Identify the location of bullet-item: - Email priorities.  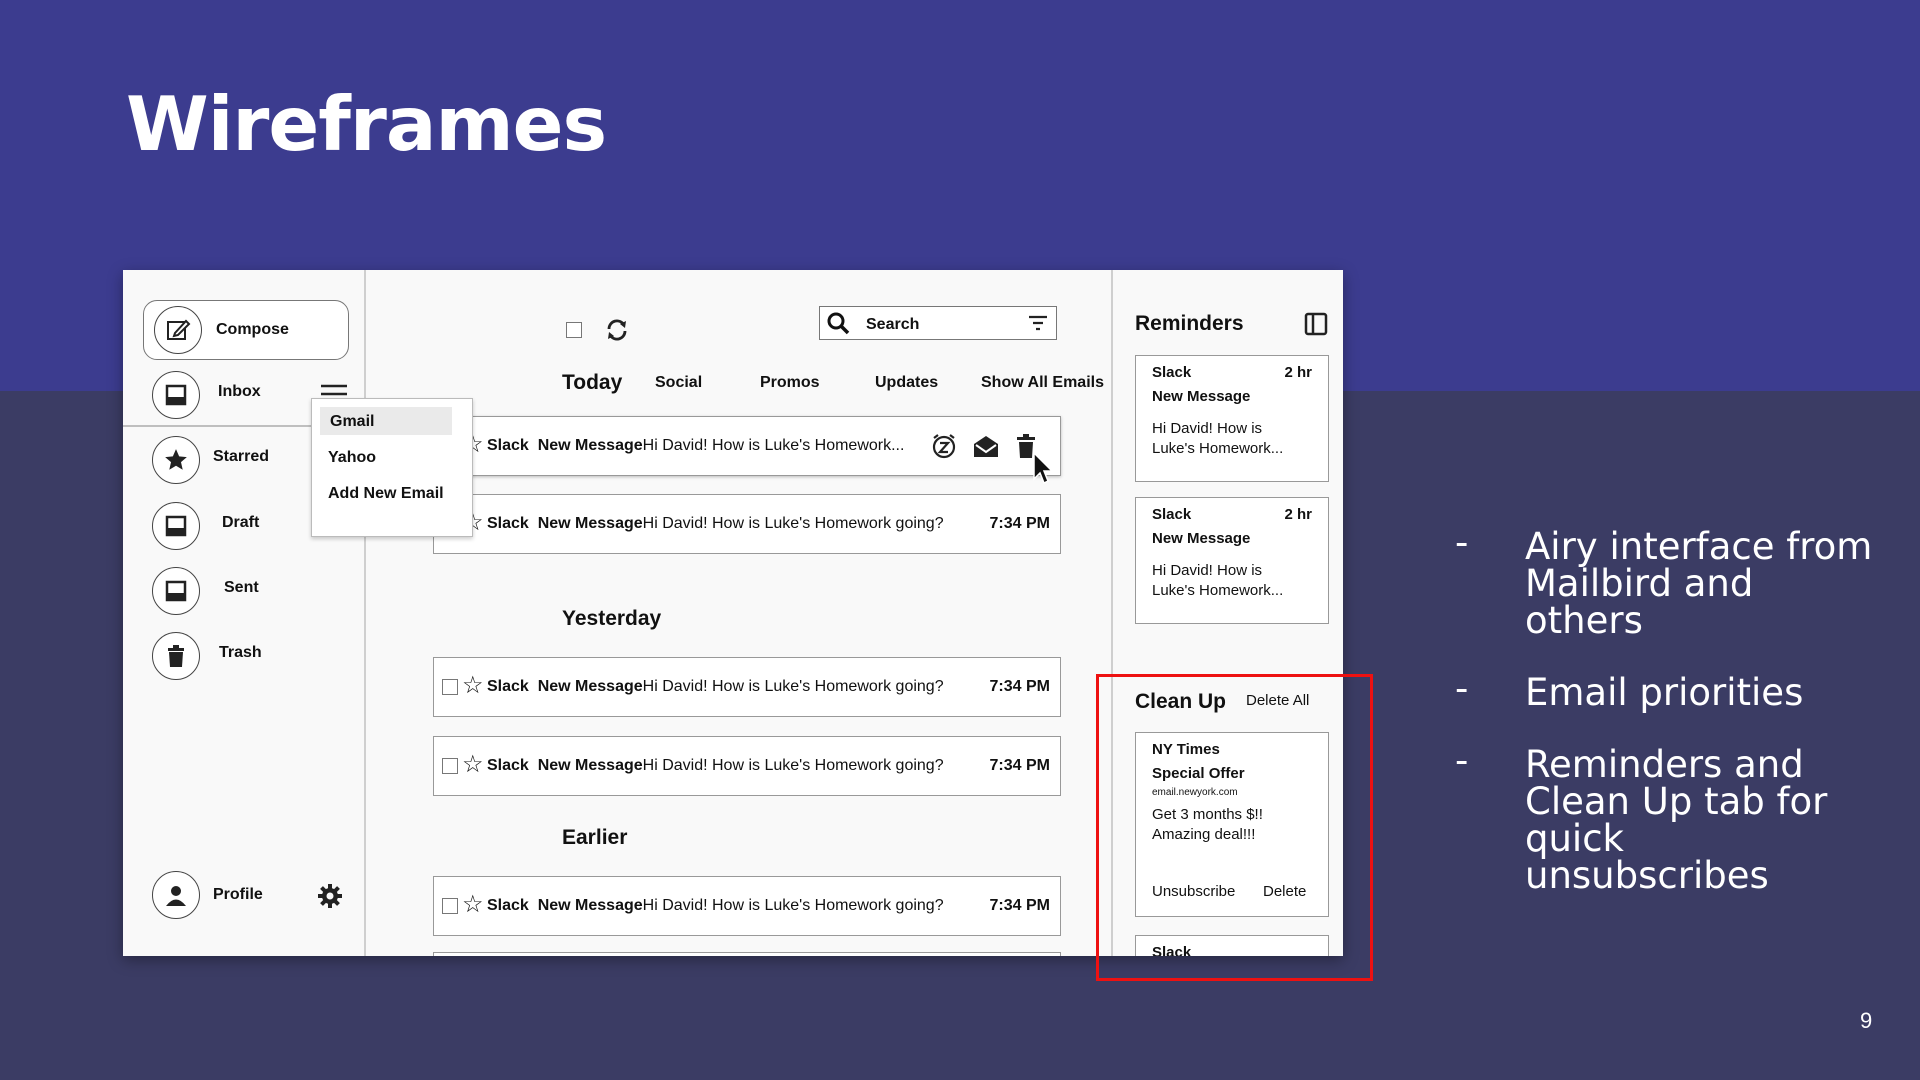
(1665, 692).